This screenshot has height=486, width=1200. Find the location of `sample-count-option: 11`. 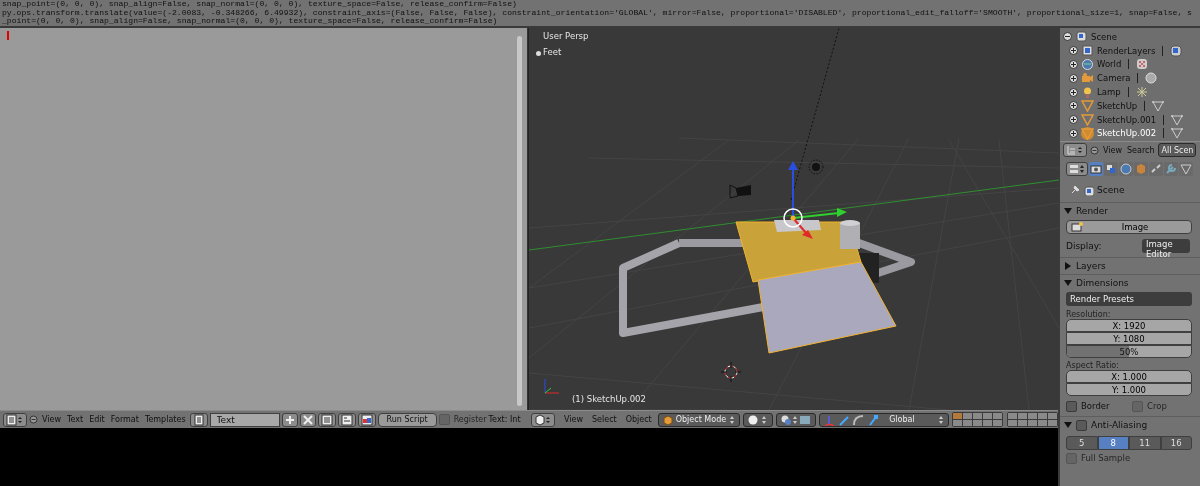

sample-count-option: 11 is located at coordinates (1145, 443).